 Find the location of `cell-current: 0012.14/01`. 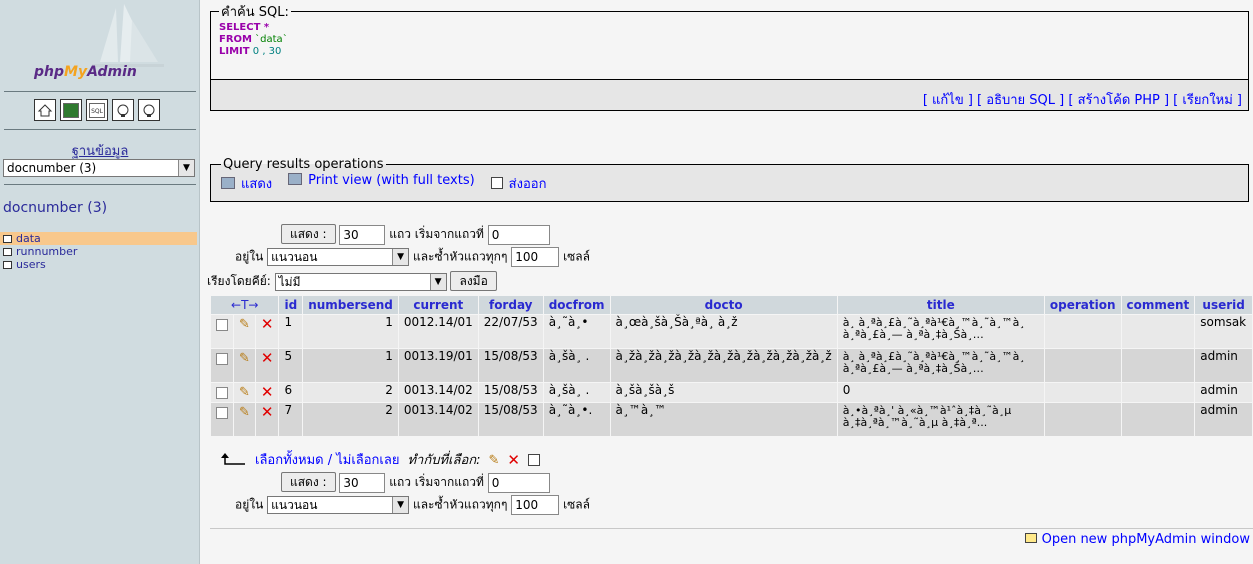

cell-current: 0012.14/01 is located at coordinates (438, 331).